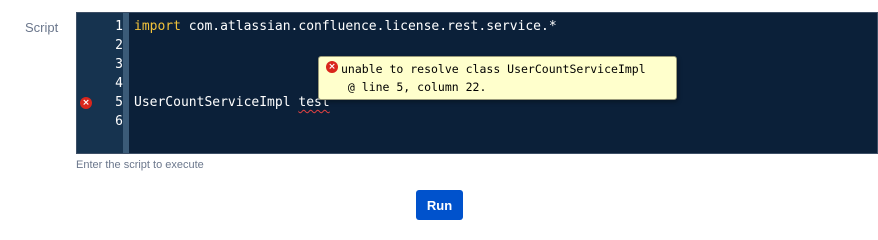  I want to click on line-number: 1, so click(119, 26).